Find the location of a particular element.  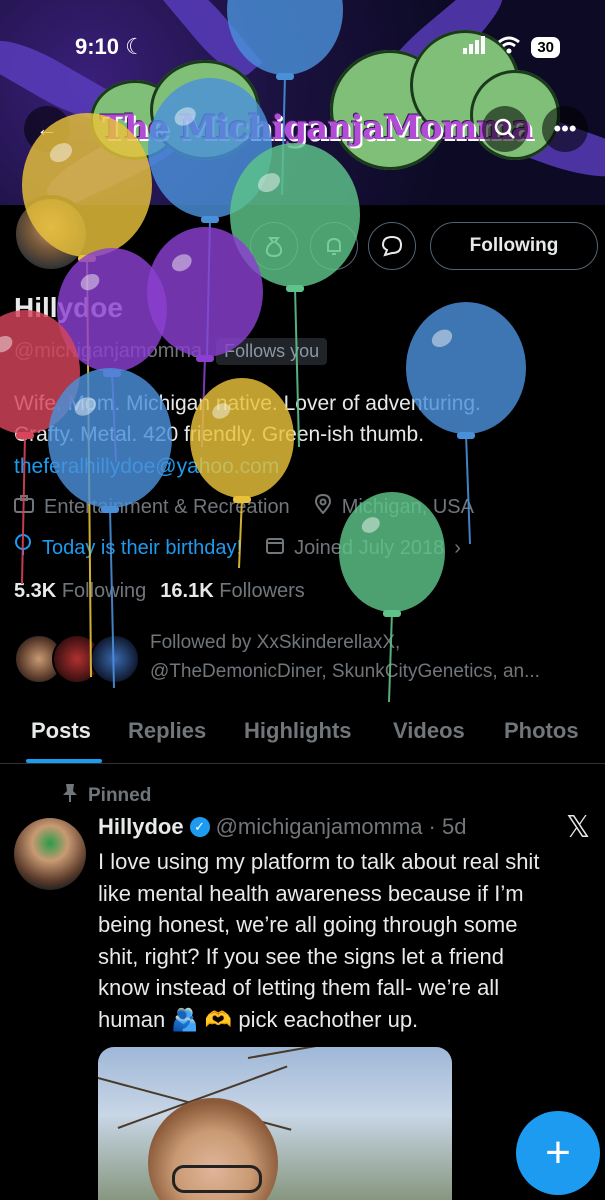

post-header: Hillydoe ✓ @michiganjamomma · 5d is located at coordinates (282, 827).